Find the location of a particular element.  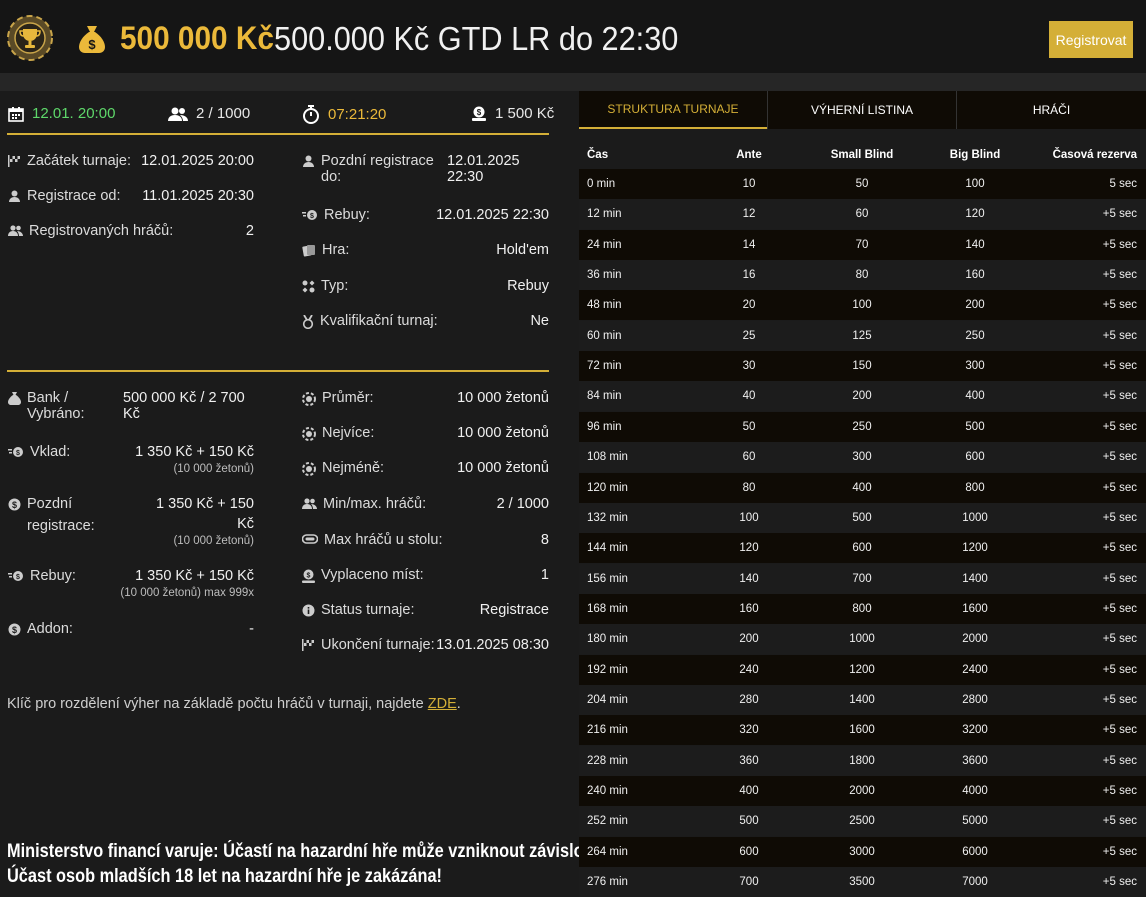

tournament-title: 500.000 Kč GTD LR do 22:30 is located at coordinates (476, 38).